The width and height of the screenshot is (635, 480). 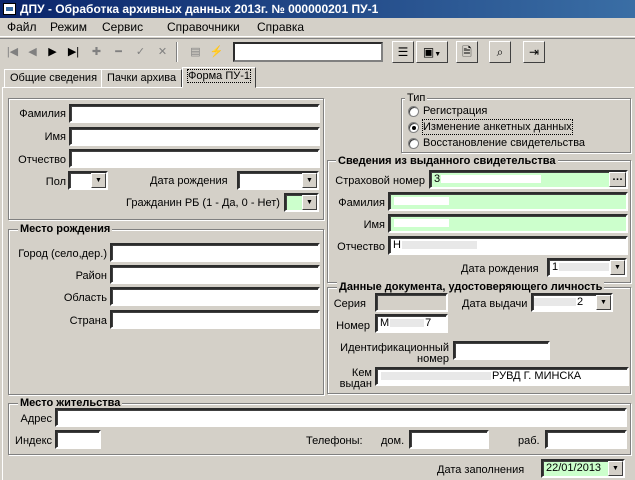 I want to click on issuer-label-2: выдан, so click(x=355, y=384).